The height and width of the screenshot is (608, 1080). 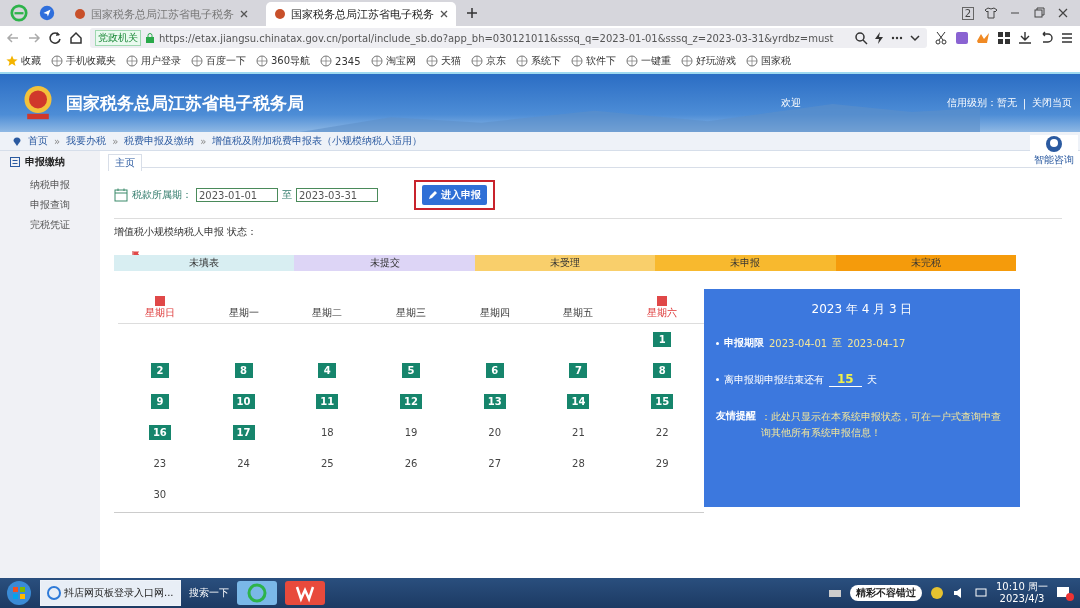 I want to click on status-stage: 未受理, so click(x=565, y=263).